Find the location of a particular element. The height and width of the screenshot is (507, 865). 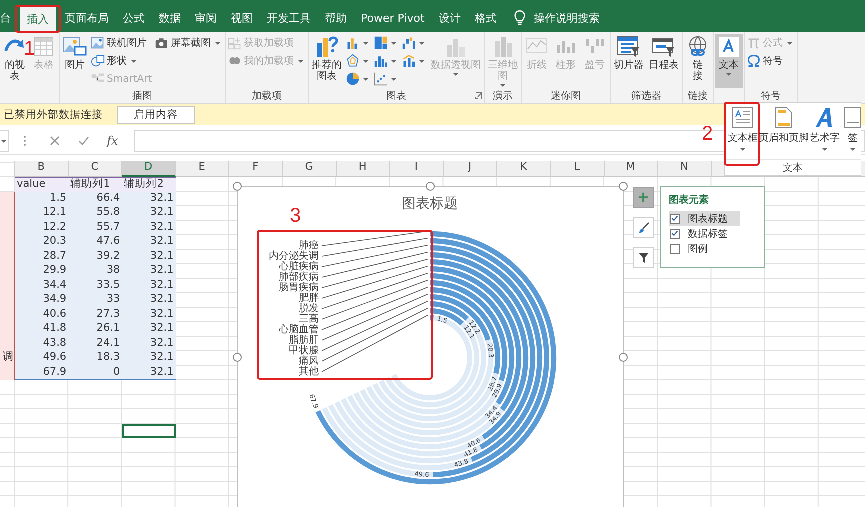

group-label: 符号 is located at coordinates (771, 96).